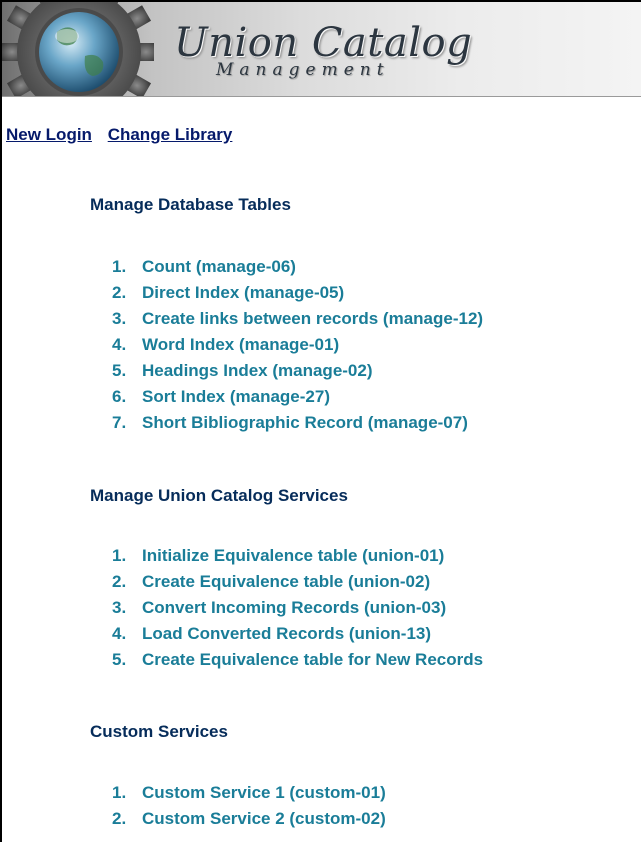 This screenshot has height=842, width=643. I want to click on item-number: 6., so click(119, 396).